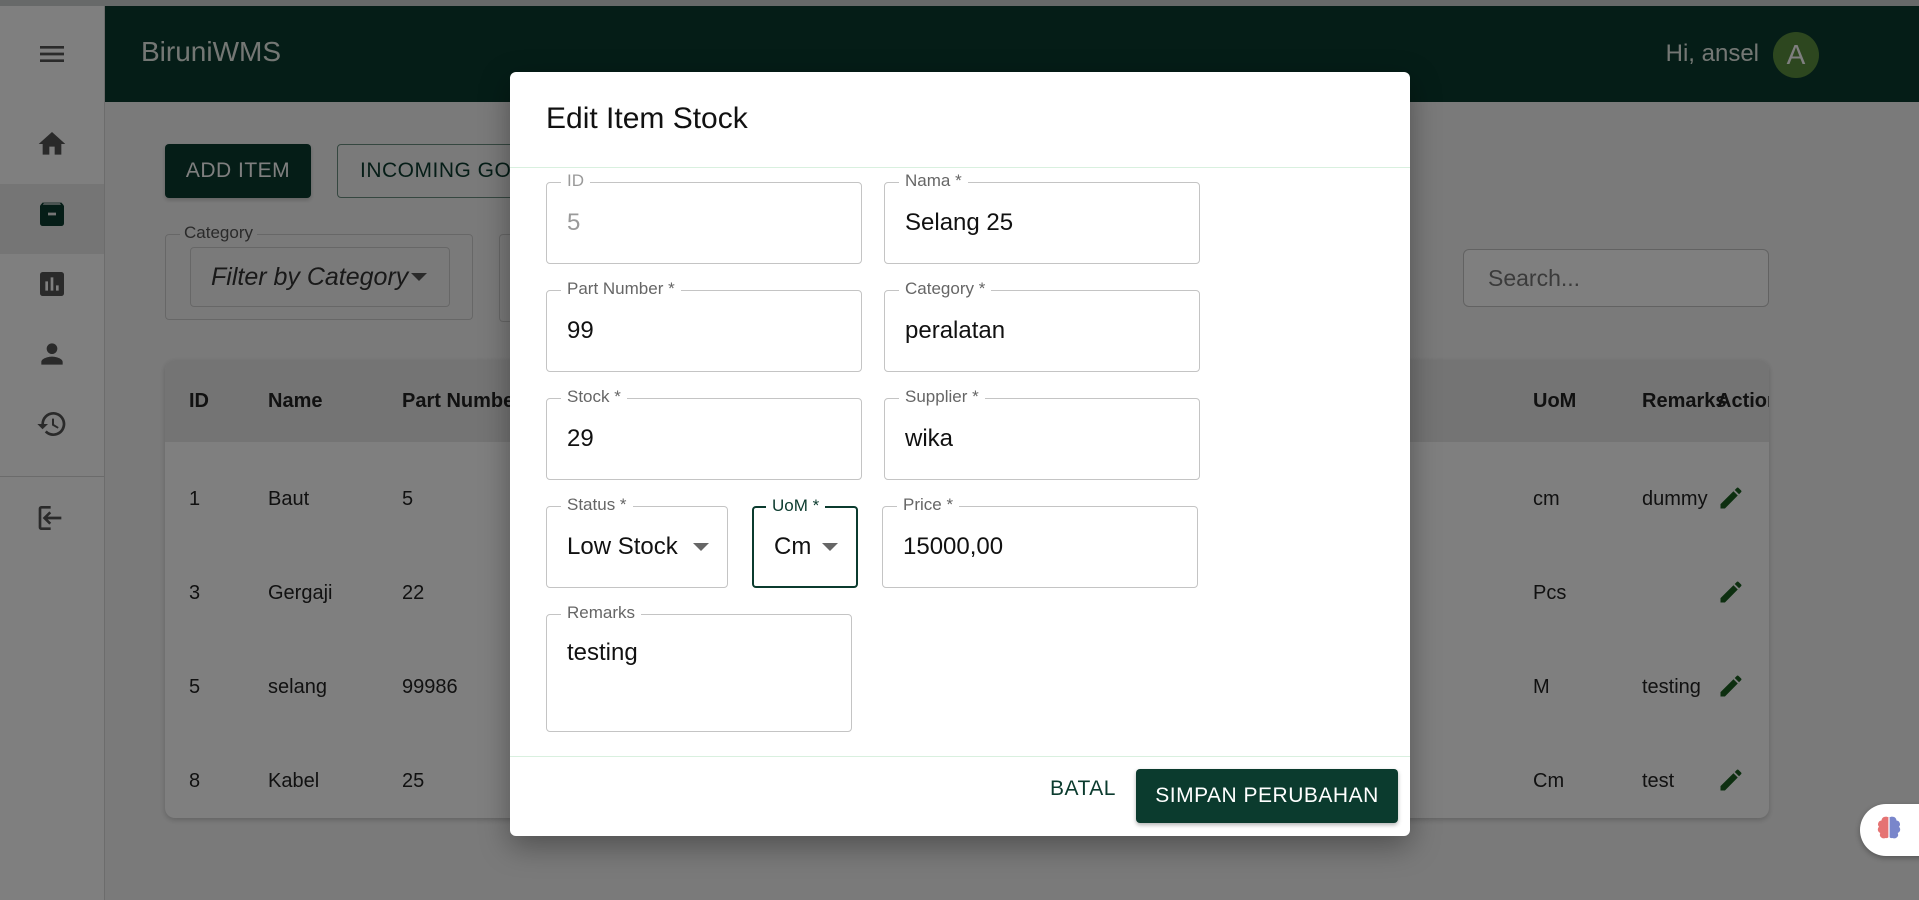 The image size is (1919, 900). Describe the element at coordinates (929, 438) in the screenshot. I see `supplier-field-value: wika` at that location.